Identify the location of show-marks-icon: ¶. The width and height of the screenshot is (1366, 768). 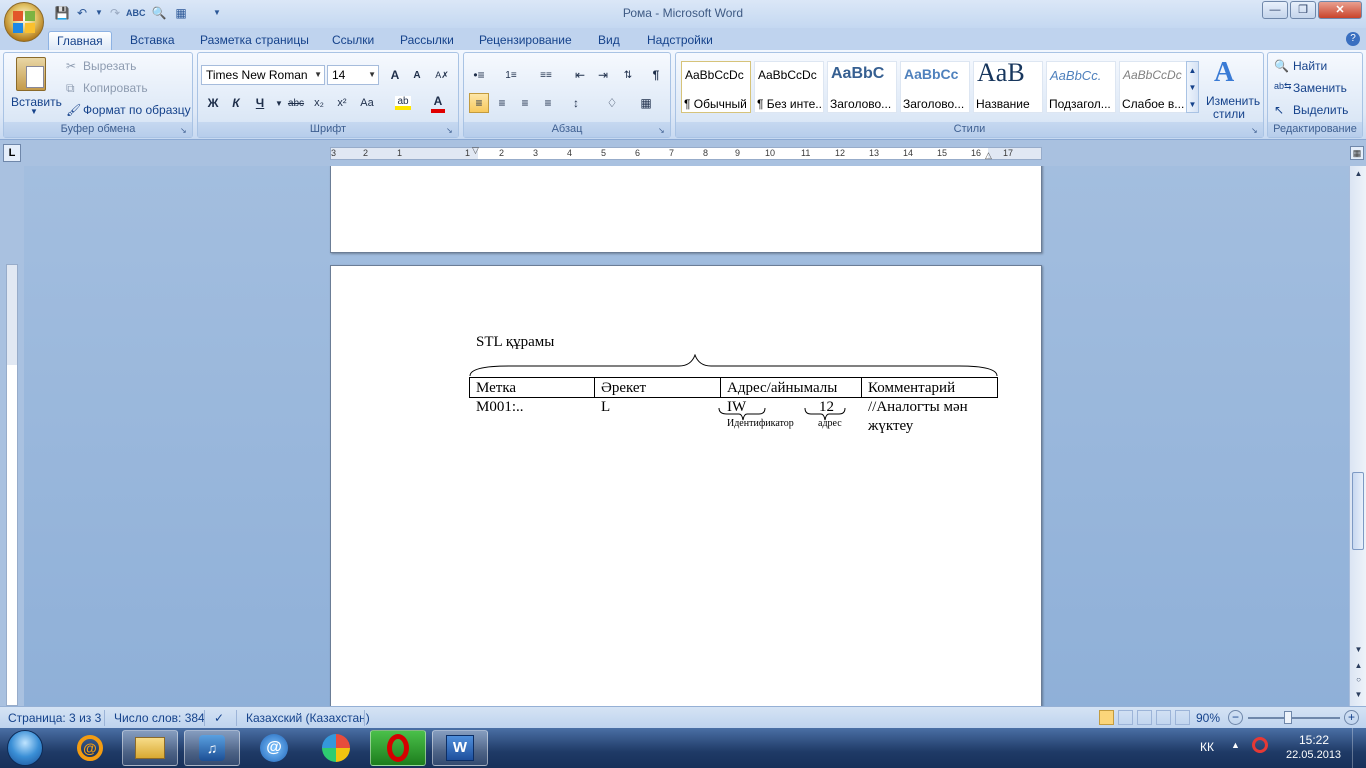
(656, 75).